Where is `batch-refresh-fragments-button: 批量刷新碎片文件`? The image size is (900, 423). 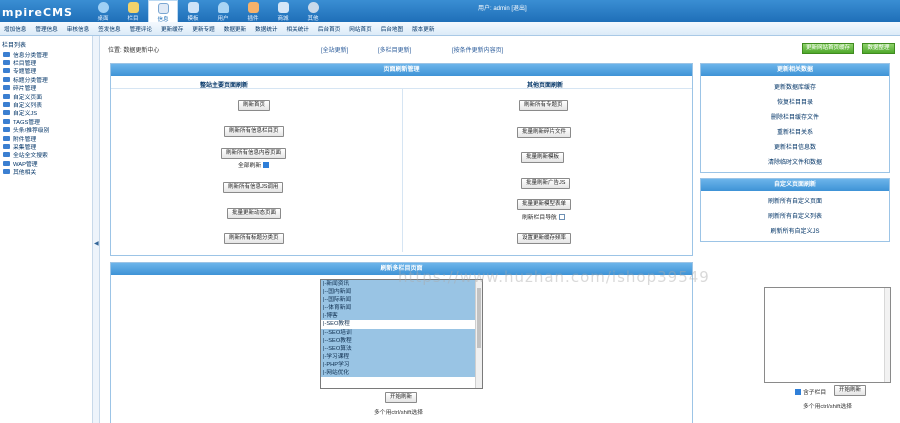
batch-refresh-fragments-button: 批量刷新碎片文件 is located at coordinates (544, 132).